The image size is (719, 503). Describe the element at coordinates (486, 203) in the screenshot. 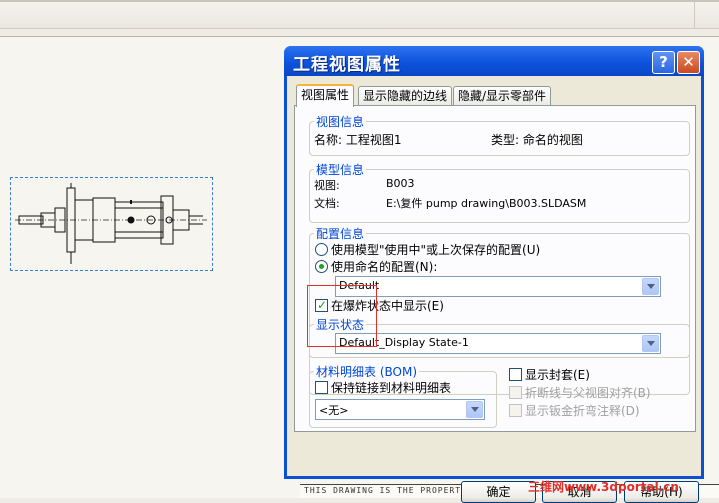

I see `model-doc-value: E:\复件 pump drawing\B003.SLDASM` at that location.